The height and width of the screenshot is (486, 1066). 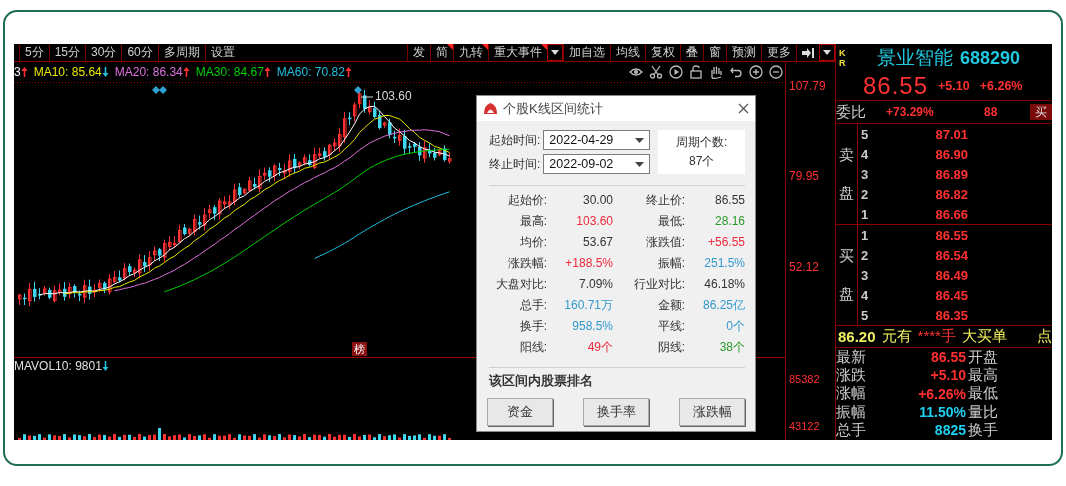 I want to click on padlock-icon, so click(x=696, y=72).